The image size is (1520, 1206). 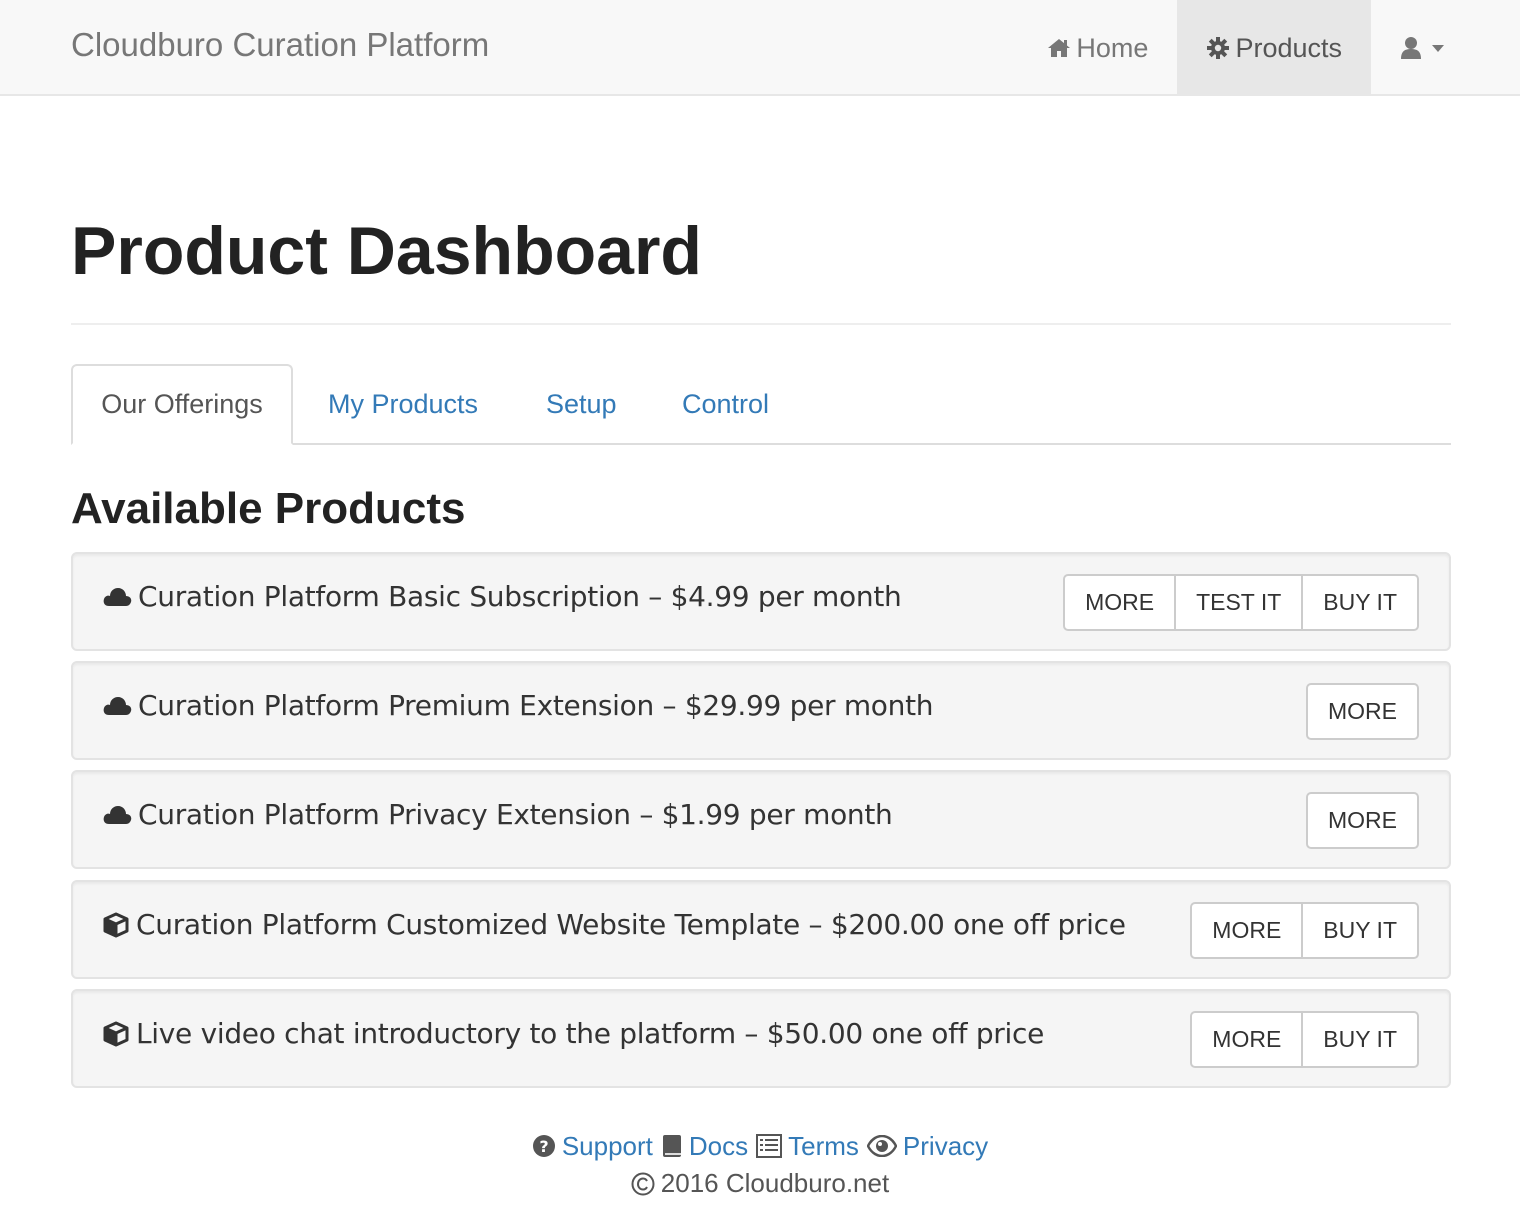 I want to click on page-title: Product Dashboard, so click(x=386, y=251).